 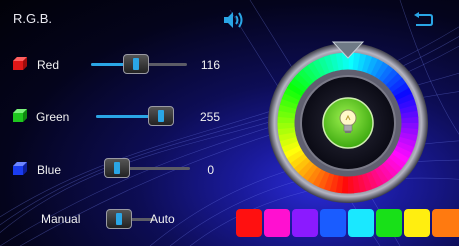 What do you see at coordinates (210, 65) in the screenshot?
I see `red-value: 116` at bounding box center [210, 65].